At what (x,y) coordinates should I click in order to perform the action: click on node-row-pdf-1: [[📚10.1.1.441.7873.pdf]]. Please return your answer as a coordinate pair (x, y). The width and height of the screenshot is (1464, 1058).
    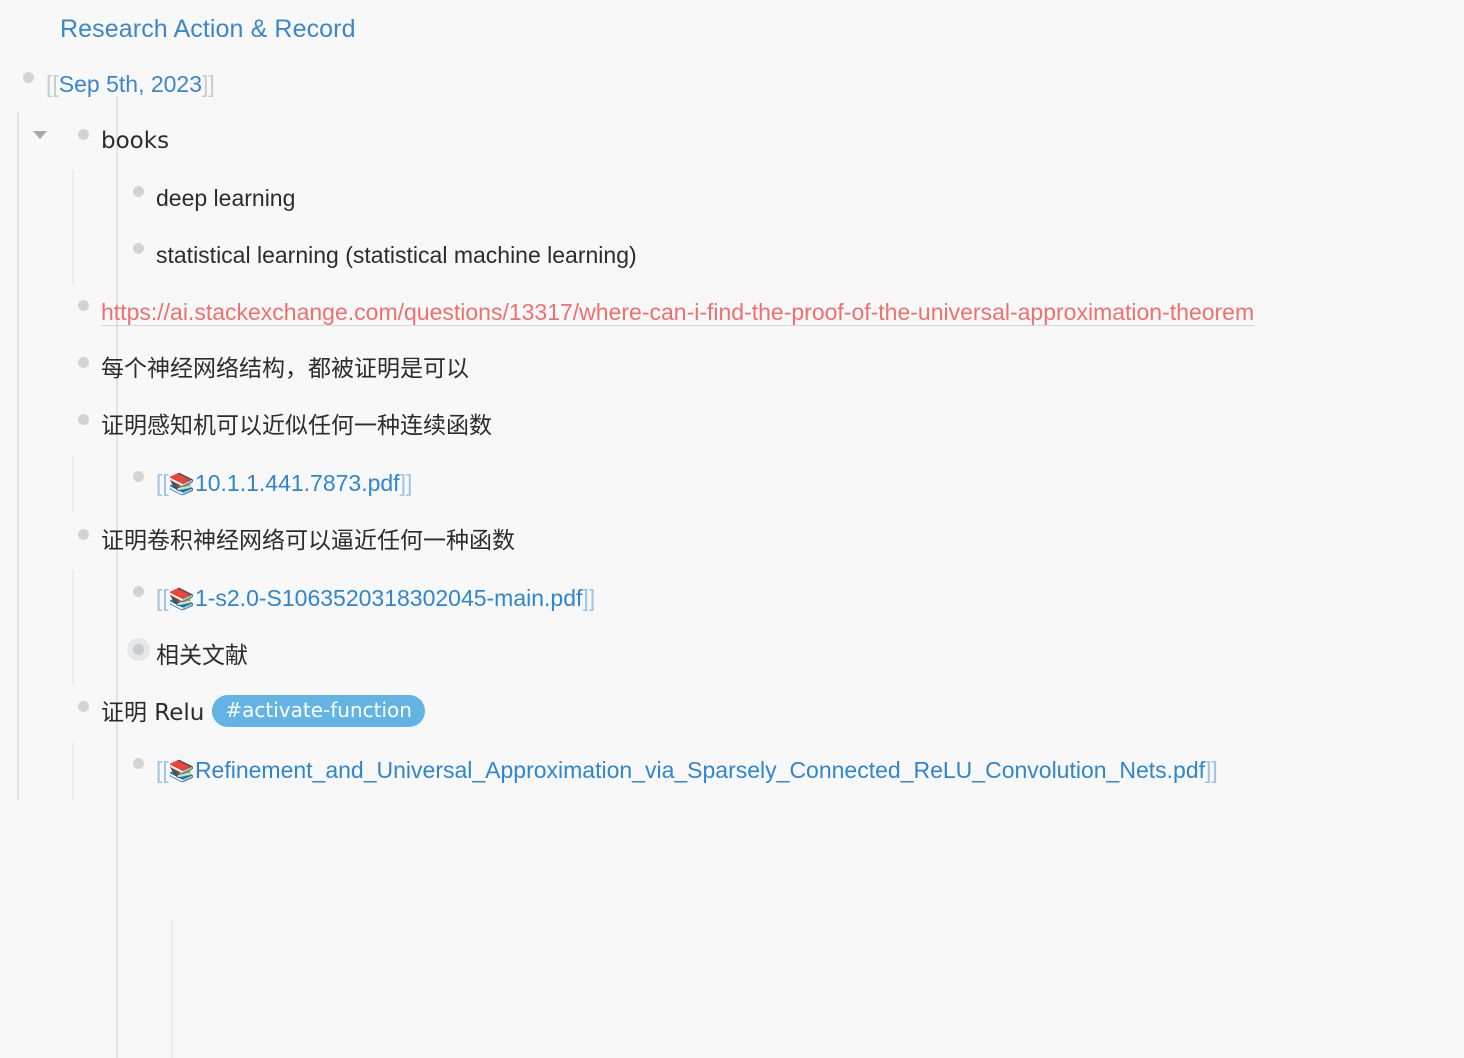
    Looking at the image, I should click on (787, 484).